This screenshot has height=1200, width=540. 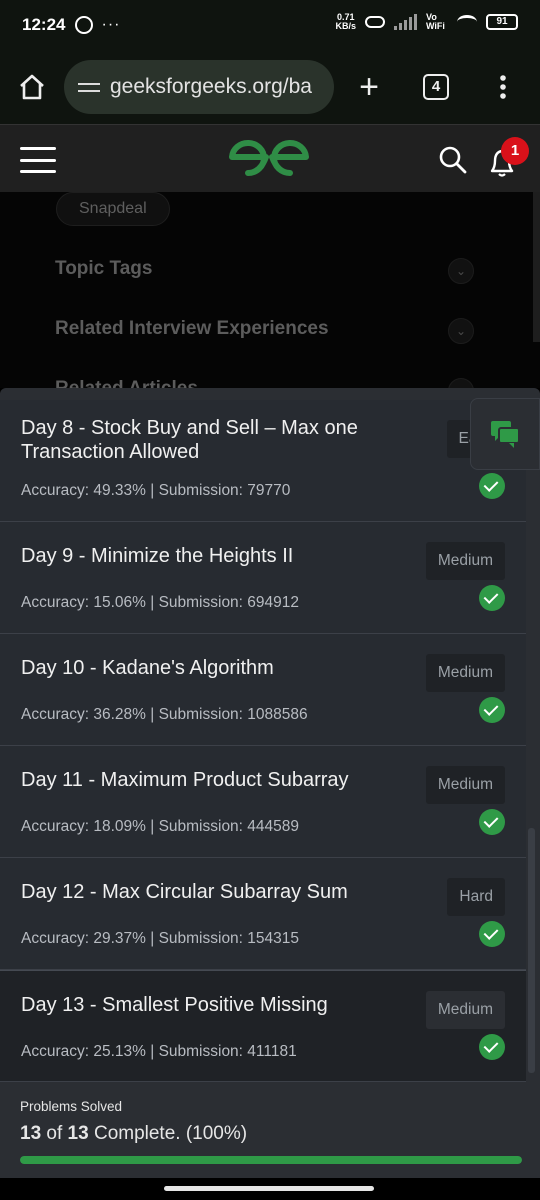 What do you see at coordinates (435, 21) in the screenshot?
I see `vowifi-icon: Vo WiFi` at bounding box center [435, 21].